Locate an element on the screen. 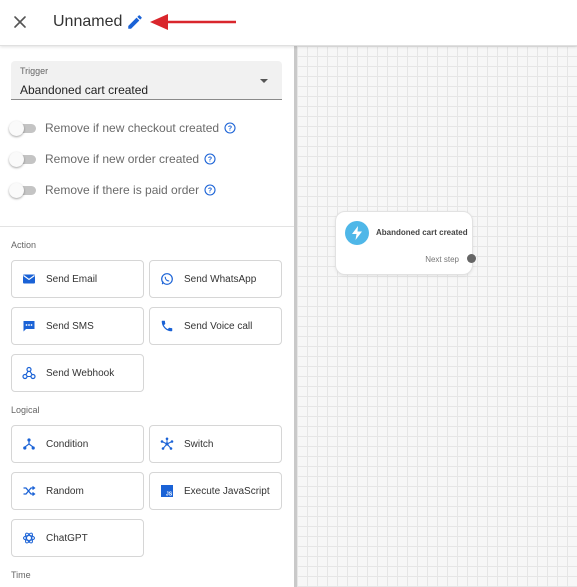 This screenshot has height=587, width=577. close-button is located at coordinates (20, 22).